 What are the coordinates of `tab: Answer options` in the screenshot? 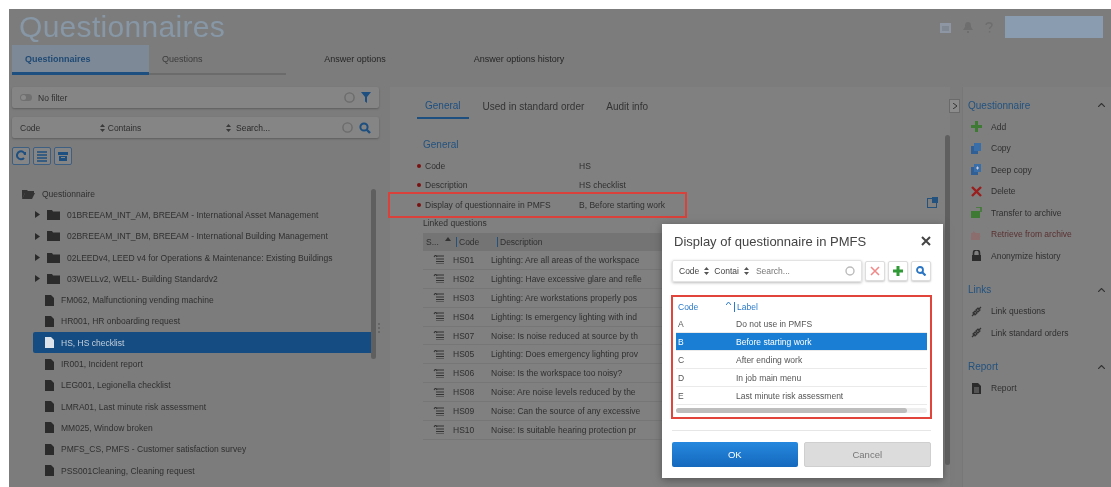 It's located at (355, 60).